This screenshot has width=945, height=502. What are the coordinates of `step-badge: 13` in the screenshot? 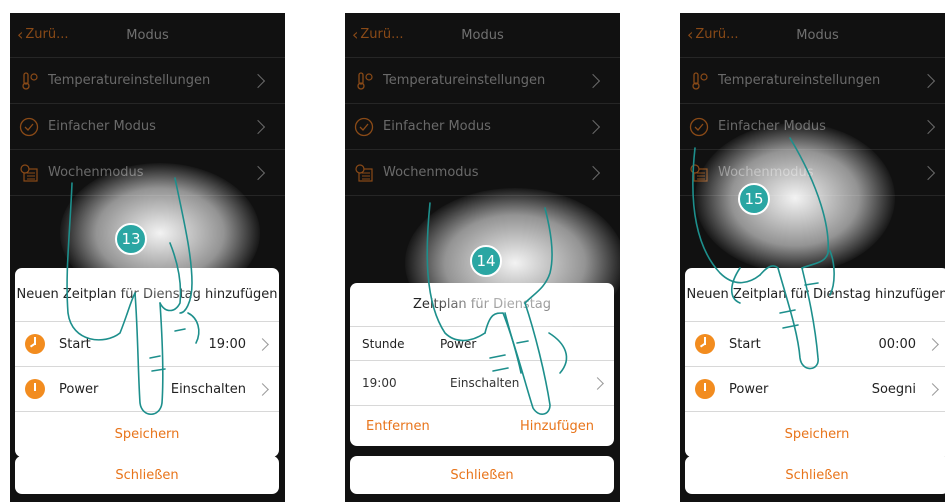 It's located at (131, 239).